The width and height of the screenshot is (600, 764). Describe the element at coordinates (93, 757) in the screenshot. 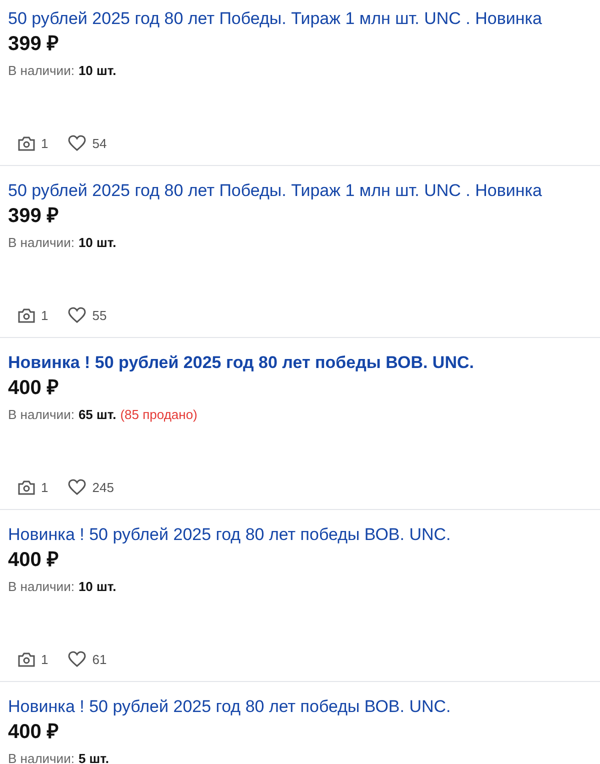

I see `stock-count: 5 шт.` at that location.